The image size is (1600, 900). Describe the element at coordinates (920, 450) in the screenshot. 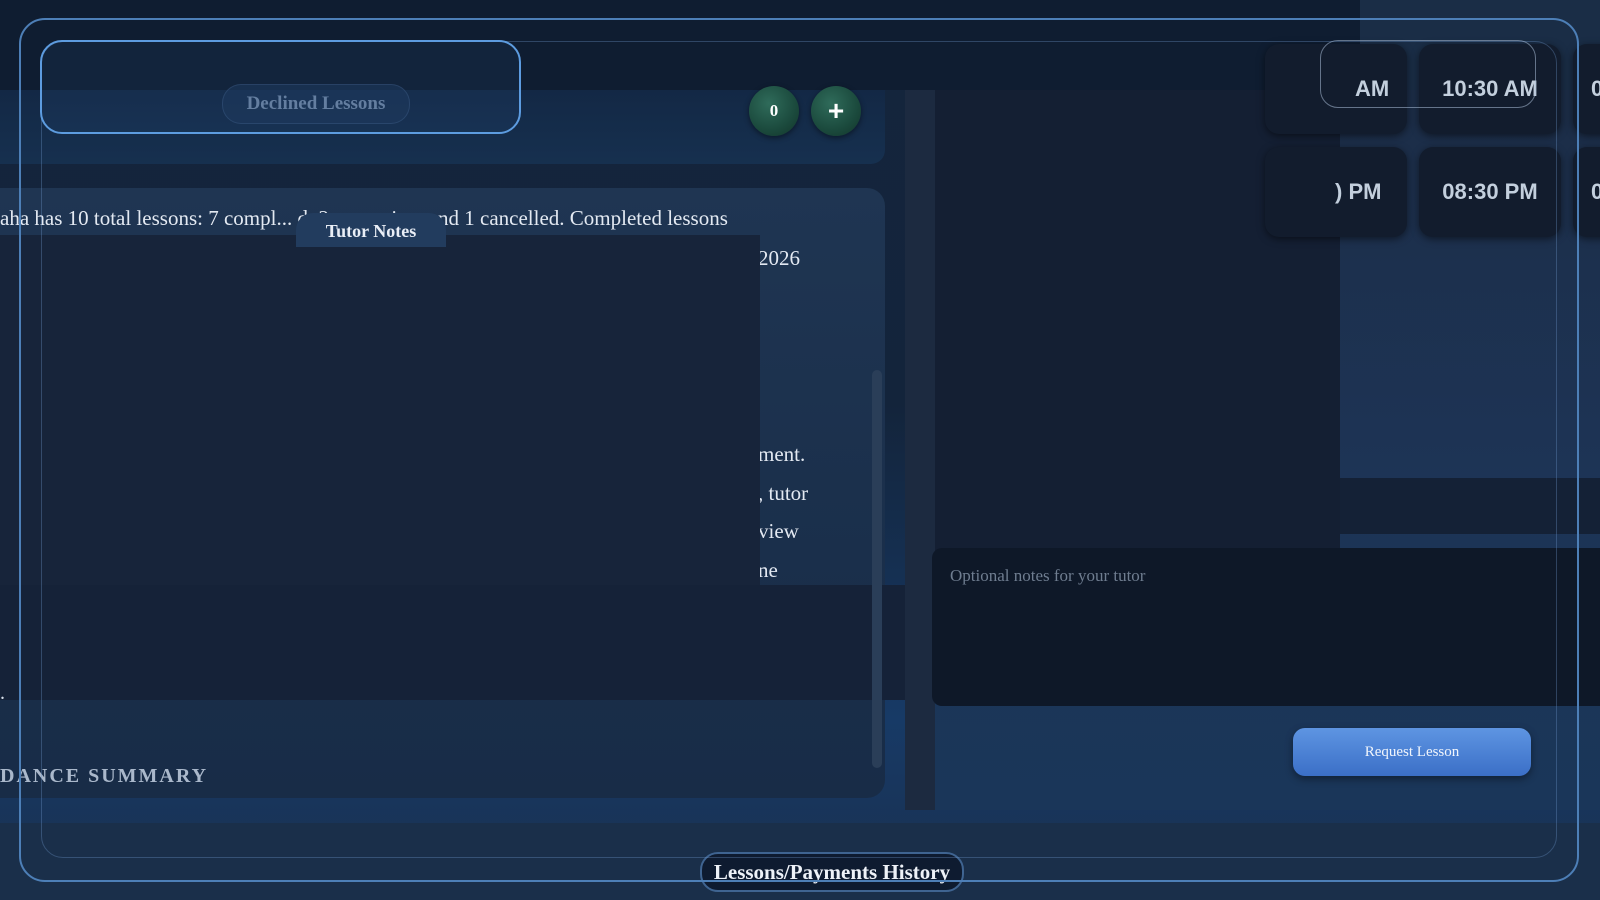

I see `panel-divider` at that location.